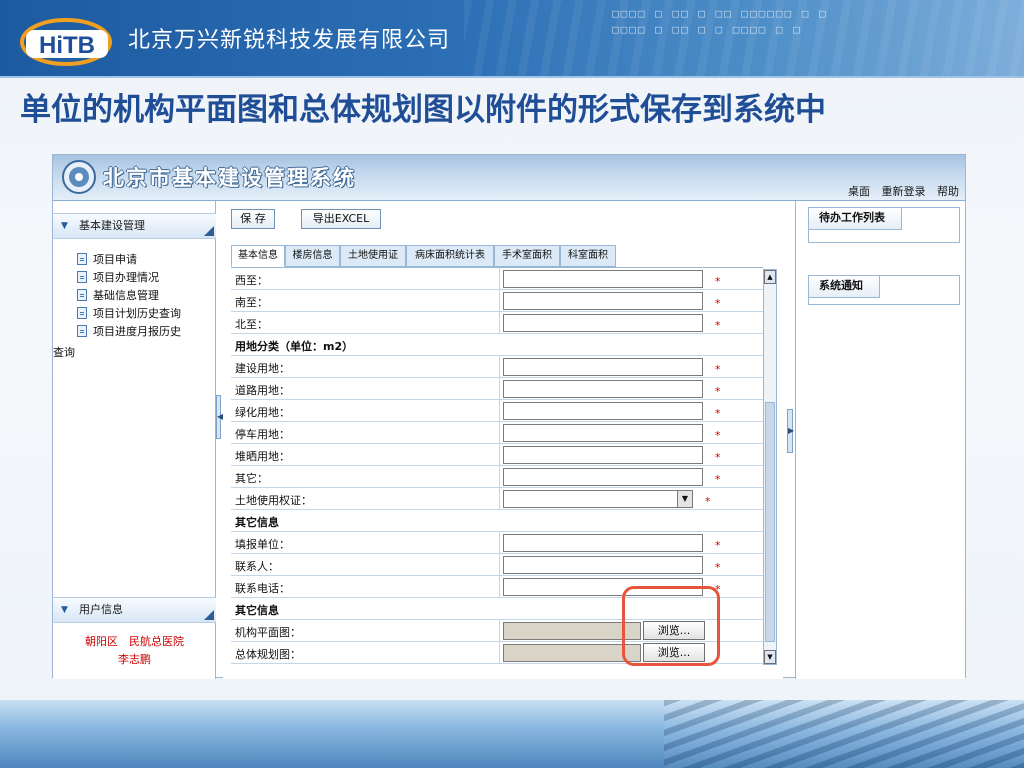 This screenshot has height=768, width=1024. I want to click on tab-building-info: 楼房信息, so click(312, 256).